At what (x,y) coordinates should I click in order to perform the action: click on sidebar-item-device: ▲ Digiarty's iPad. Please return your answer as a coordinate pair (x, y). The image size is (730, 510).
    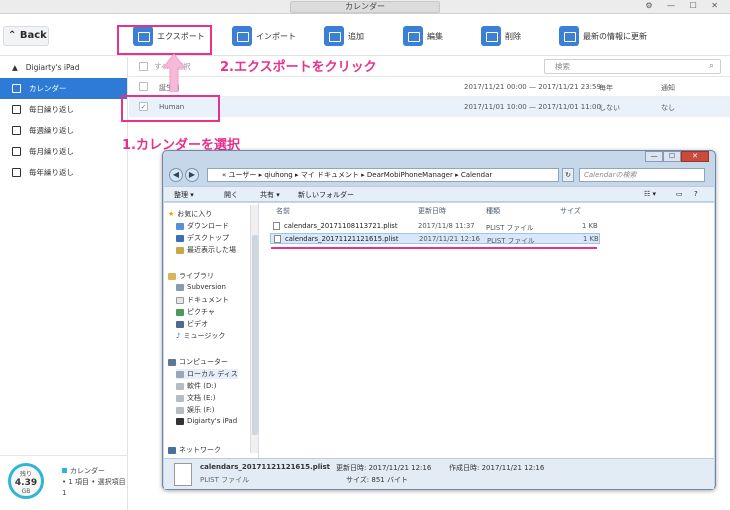
    Looking at the image, I should click on (63, 67).